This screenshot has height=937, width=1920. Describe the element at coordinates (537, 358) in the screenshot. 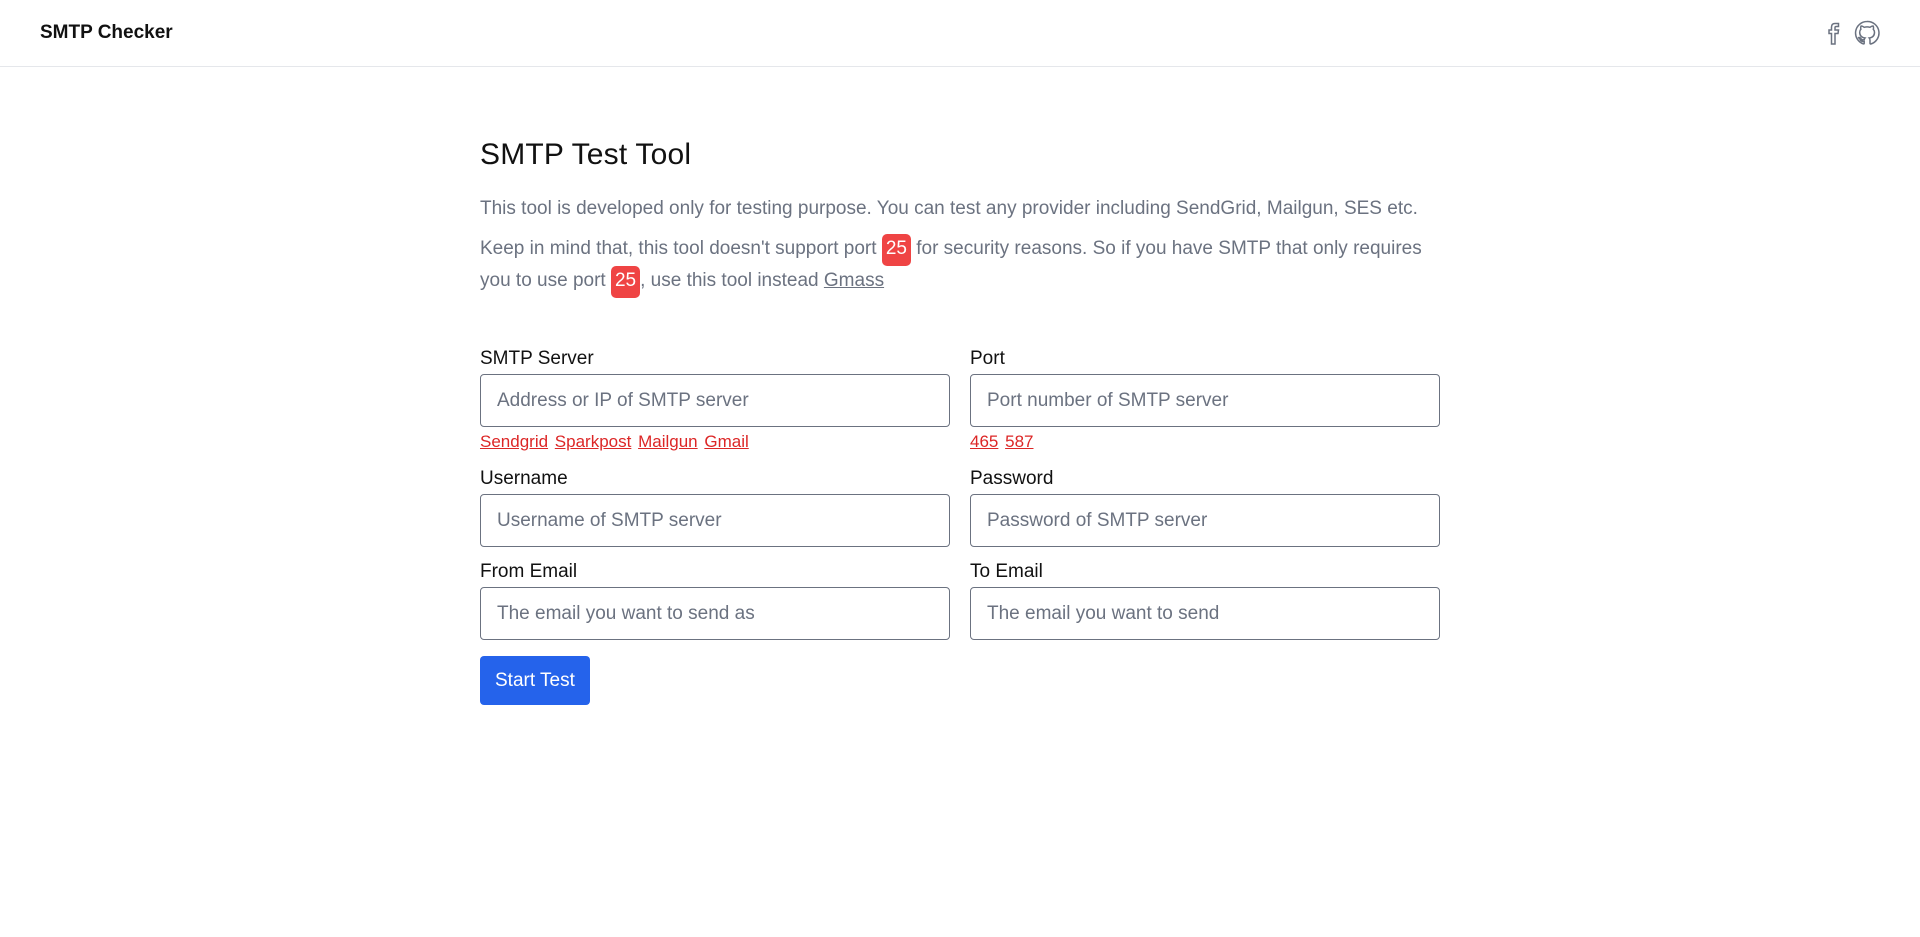

I see `smtp-server-label: SMTP Server` at that location.